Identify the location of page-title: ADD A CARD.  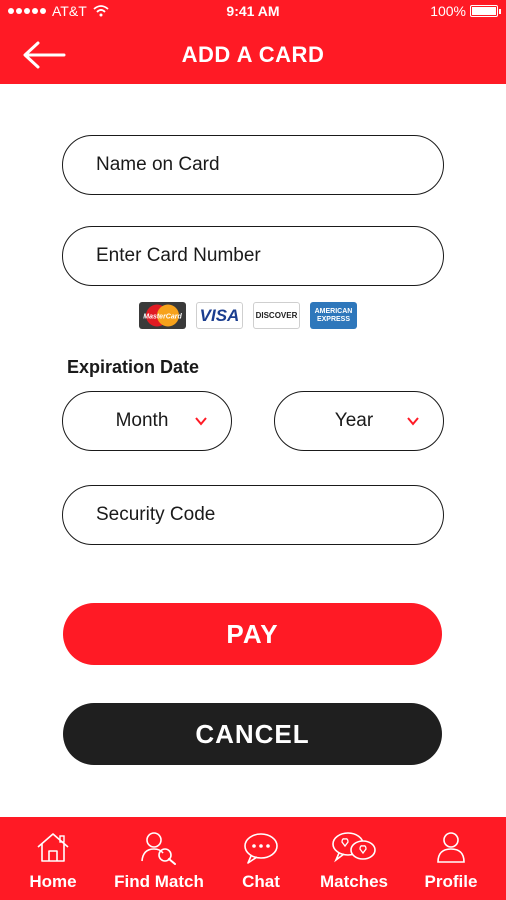
(253, 54).